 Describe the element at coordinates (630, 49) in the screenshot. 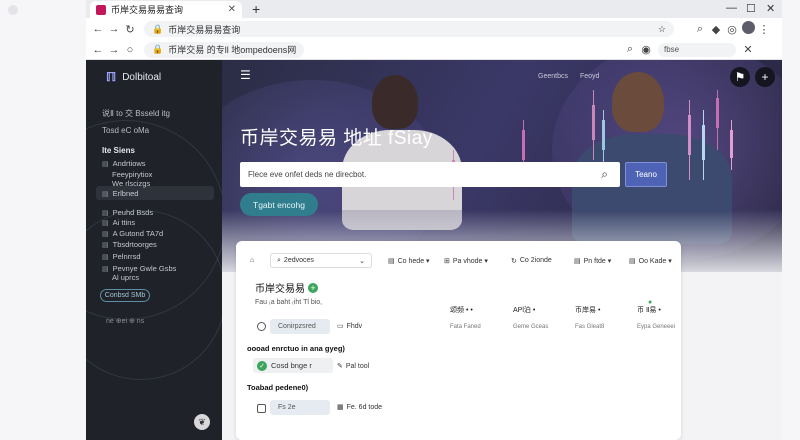

I see `search-icon-2: ⌕` at that location.